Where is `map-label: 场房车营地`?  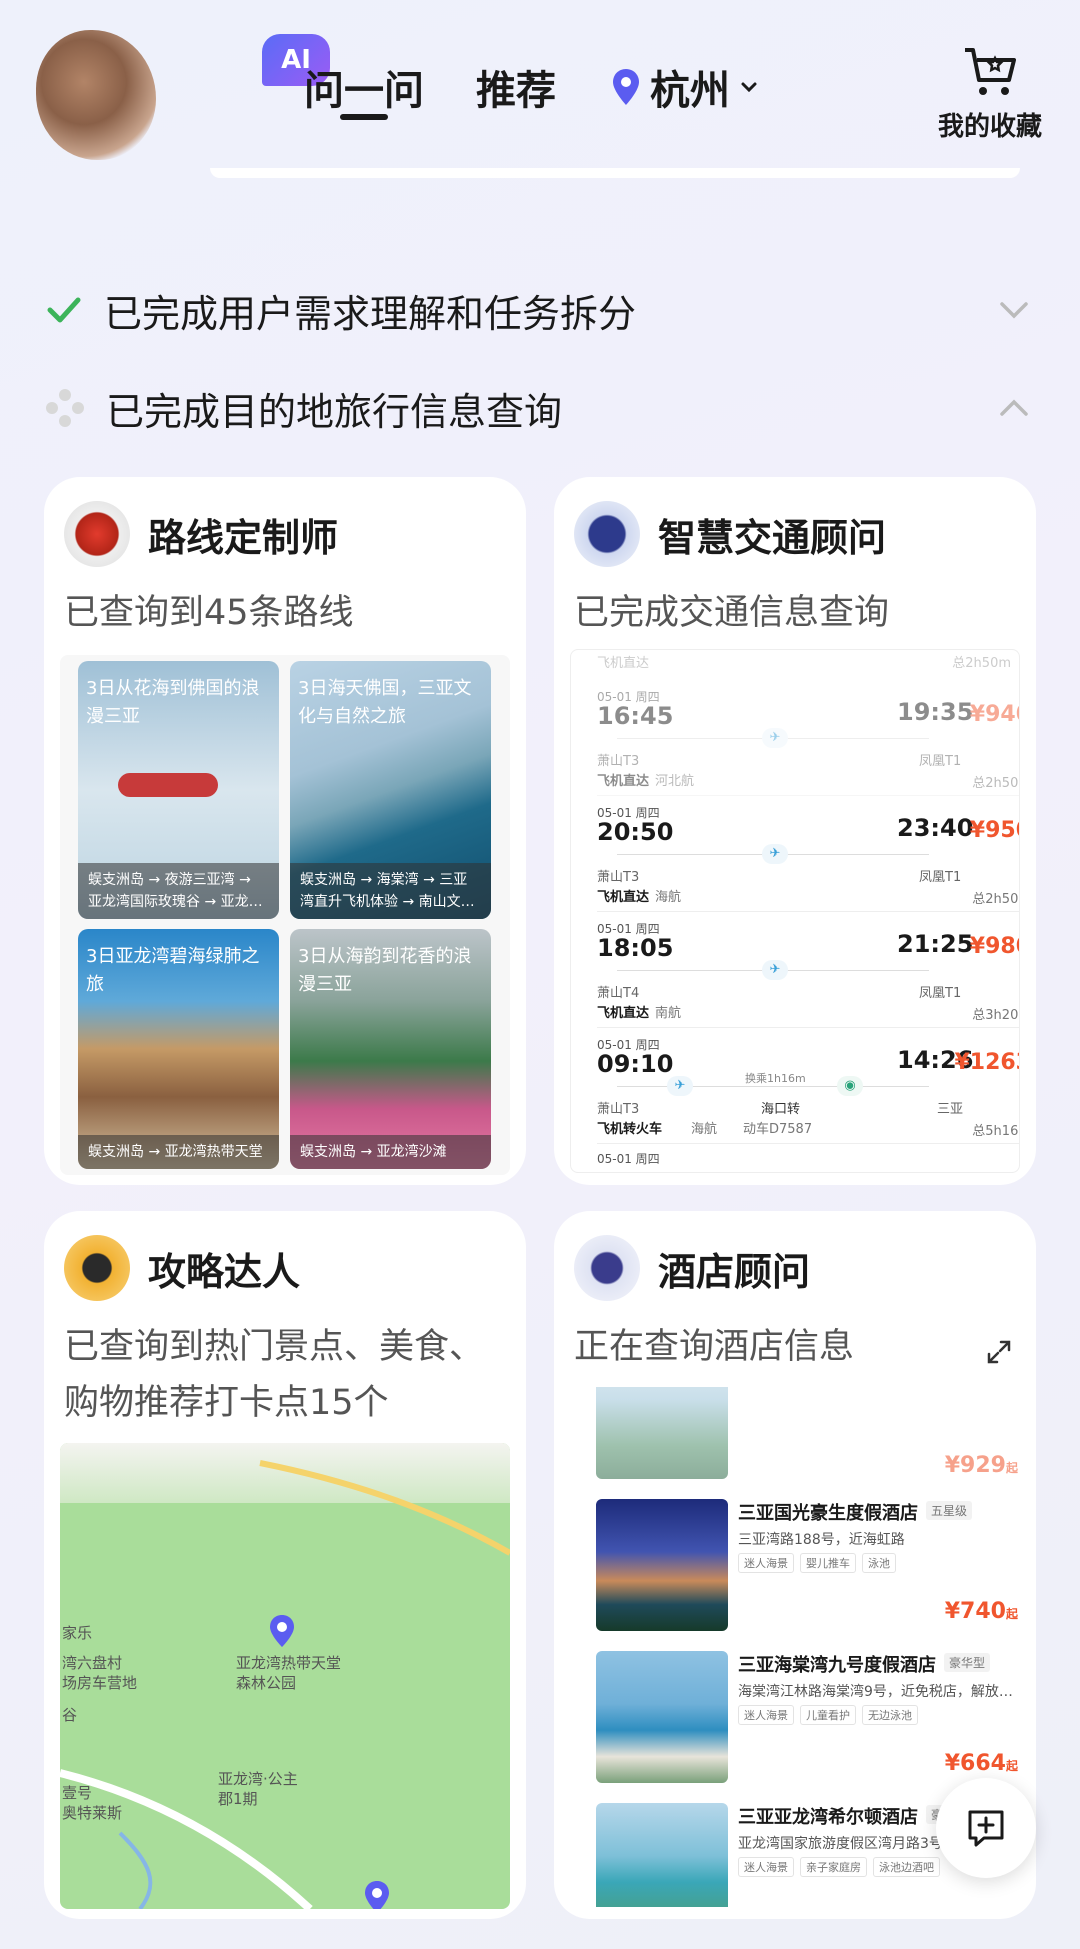 map-label: 场房车营地 is located at coordinates (100, 1683).